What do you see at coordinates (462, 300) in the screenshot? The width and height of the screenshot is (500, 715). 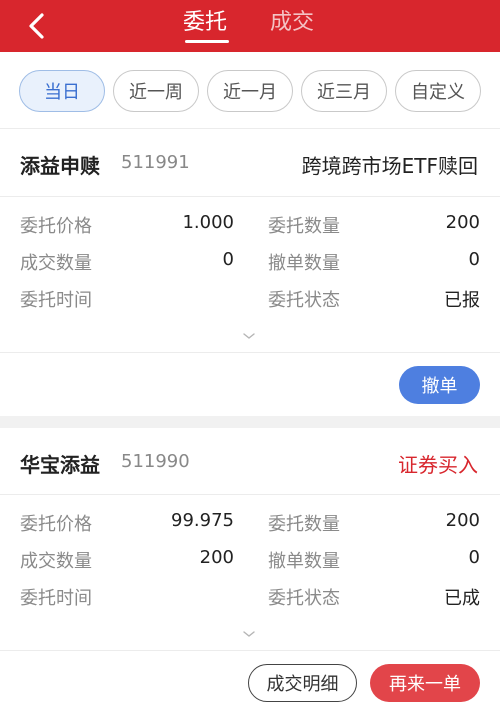 I see `field-value: 已报` at bounding box center [462, 300].